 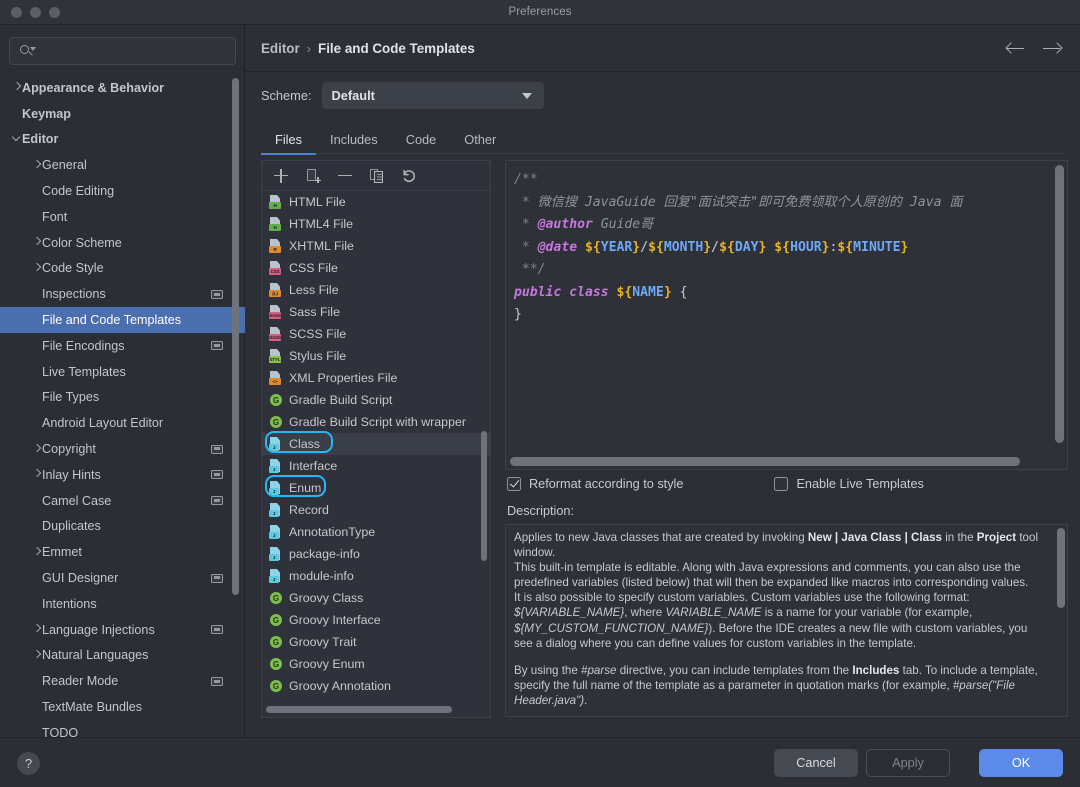 I want to click on project-settings-badge-icon, so click(x=217, y=449).